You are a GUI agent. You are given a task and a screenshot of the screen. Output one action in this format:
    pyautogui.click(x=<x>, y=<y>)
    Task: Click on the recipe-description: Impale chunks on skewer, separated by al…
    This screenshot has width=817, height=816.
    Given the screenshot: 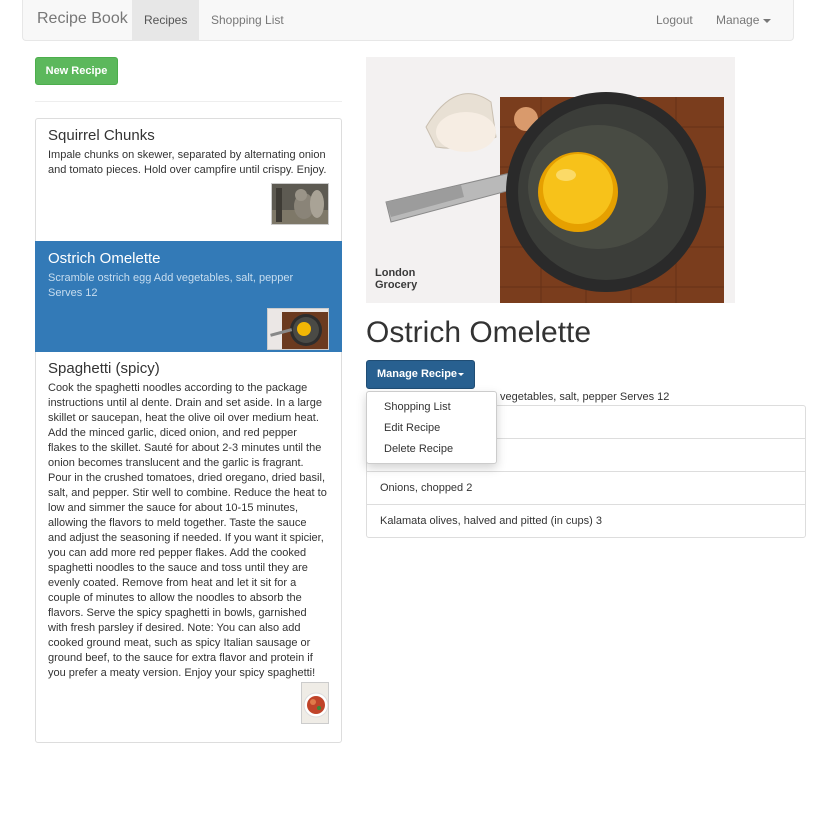 What is the action you would take?
    pyautogui.click(x=187, y=162)
    